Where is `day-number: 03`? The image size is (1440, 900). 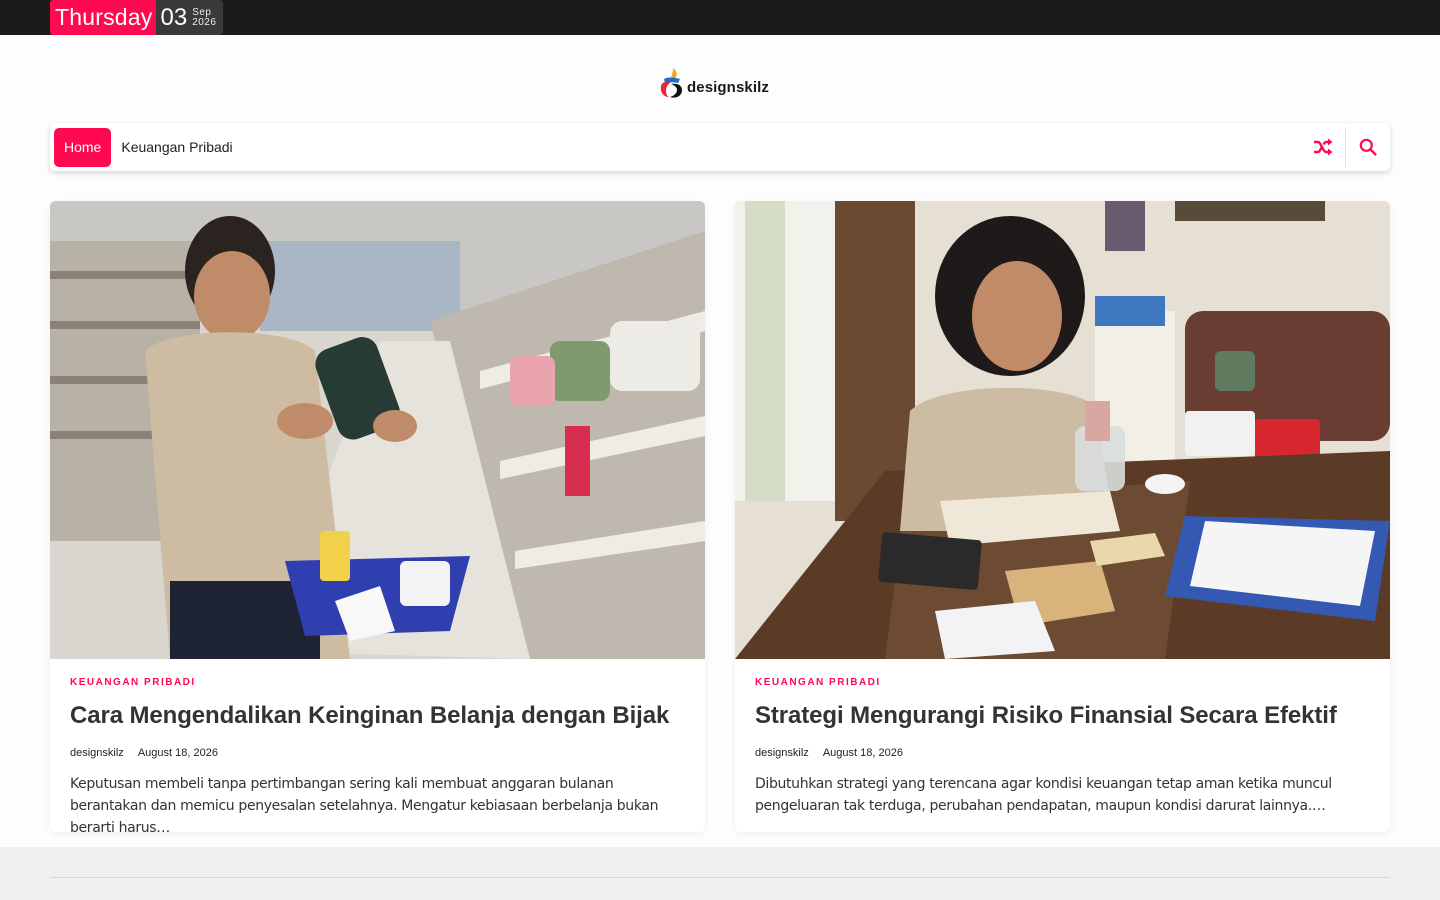 day-number: 03 is located at coordinates (174, 17).